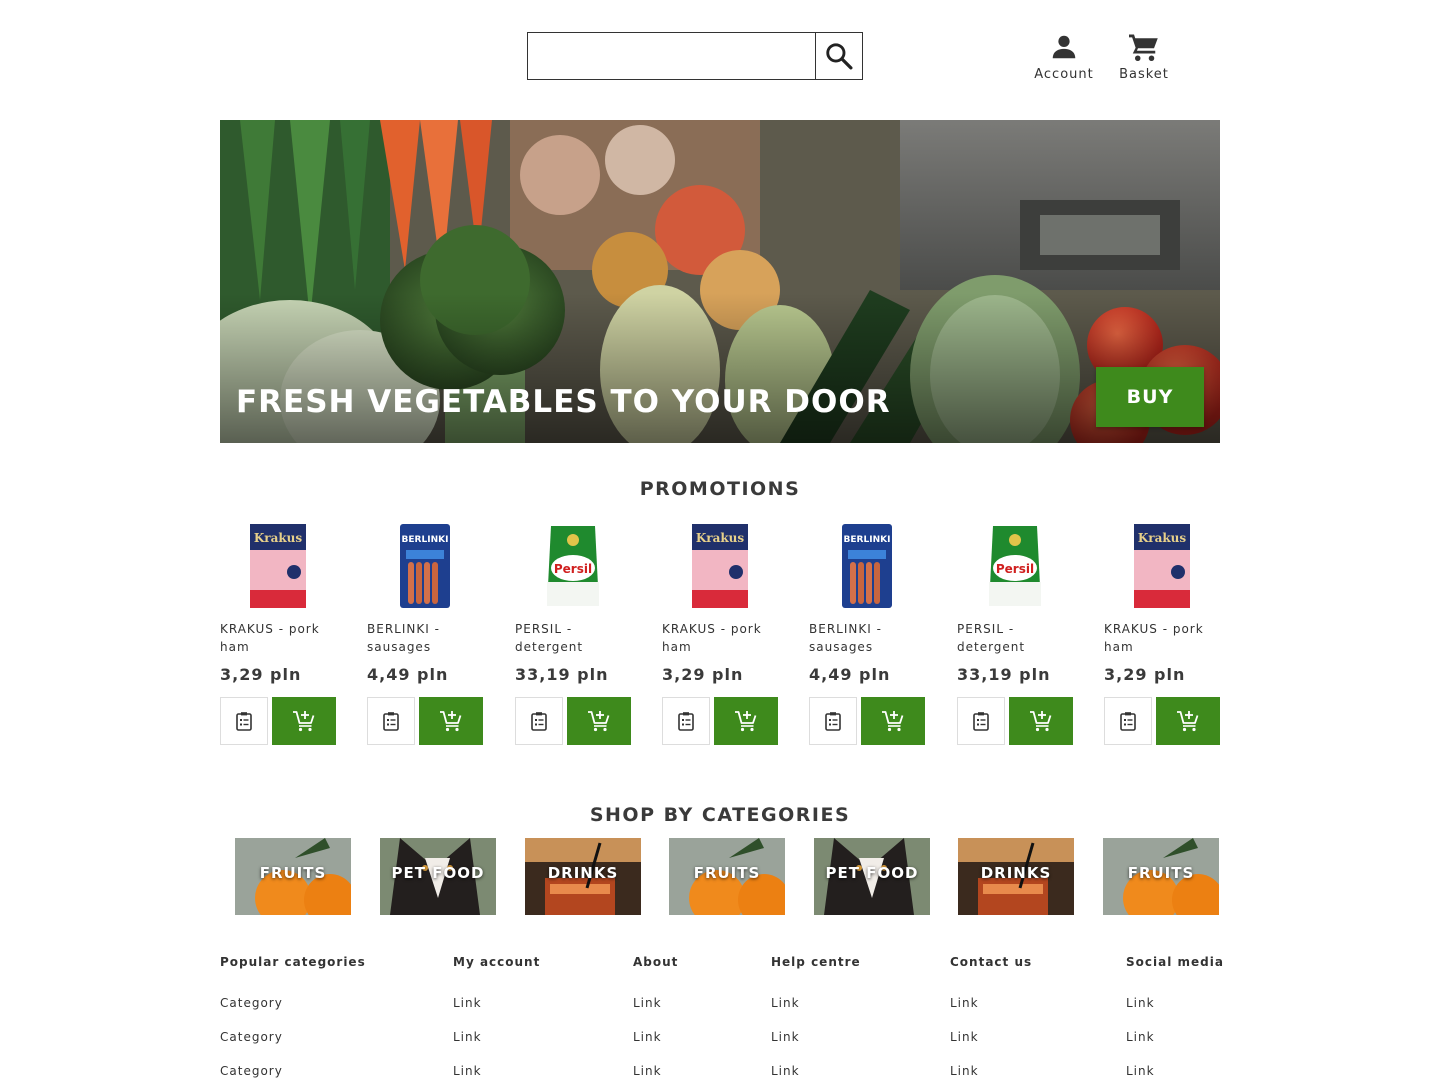  I want to click on footer-heading: Popular categories, so click(293, 962).